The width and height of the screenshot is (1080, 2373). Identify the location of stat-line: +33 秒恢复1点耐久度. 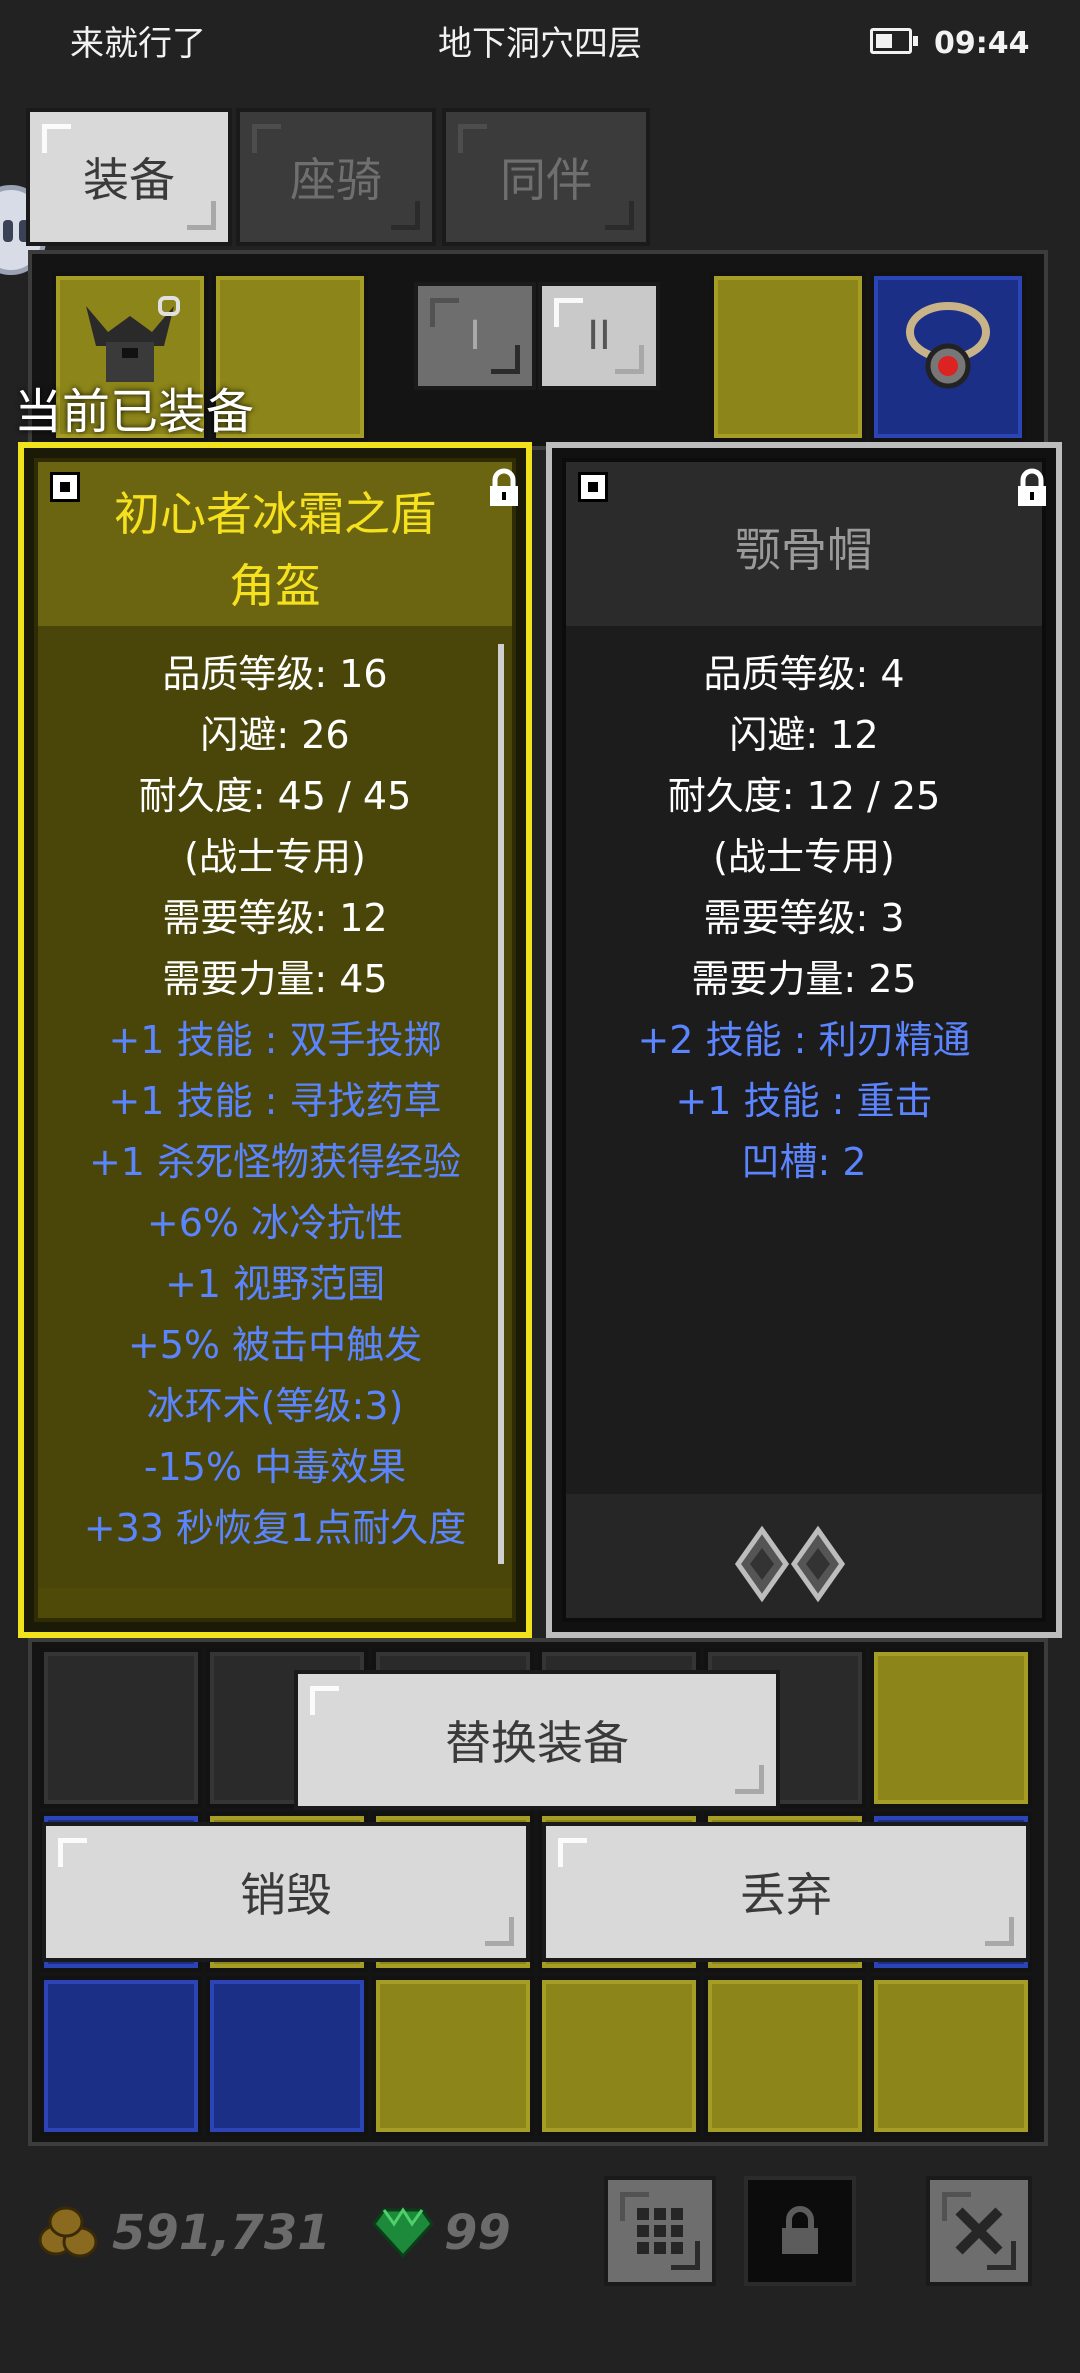
(275, 1528).